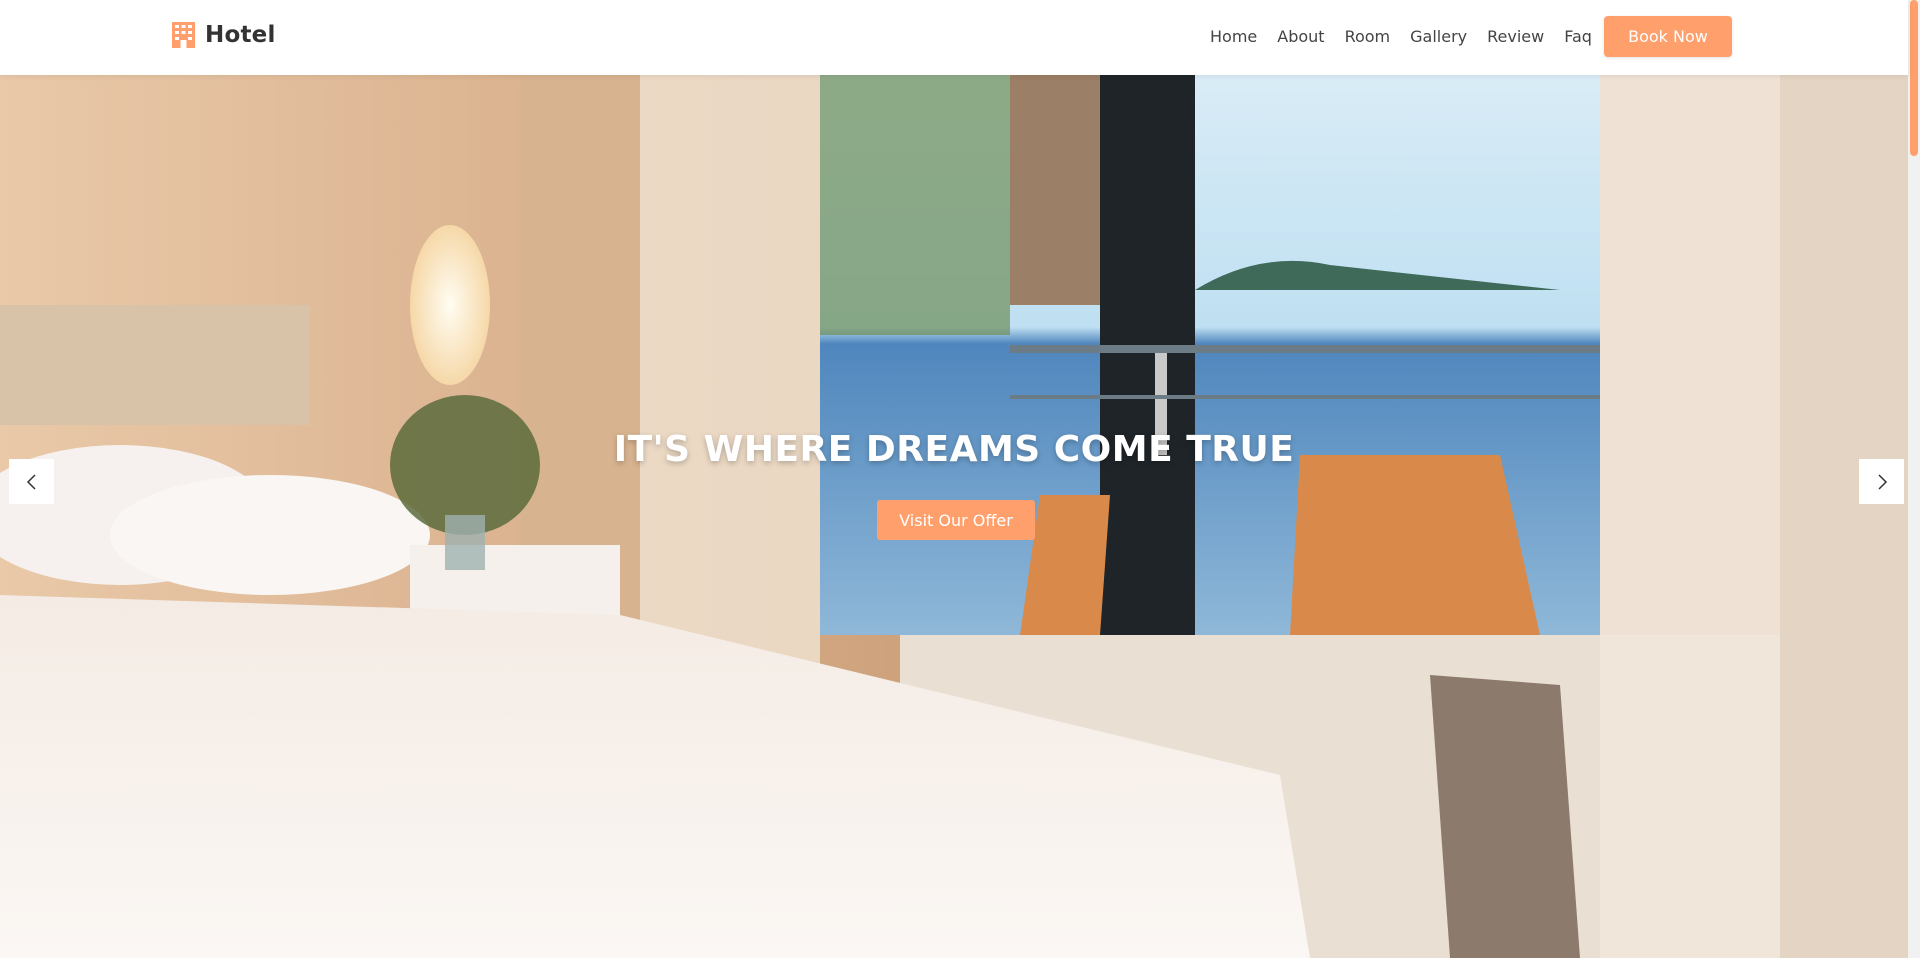  What do you see at coordinates (1233, 37) in the screenshot?
I see `nav-link-home: Home` at bounding box center [1233, 37].